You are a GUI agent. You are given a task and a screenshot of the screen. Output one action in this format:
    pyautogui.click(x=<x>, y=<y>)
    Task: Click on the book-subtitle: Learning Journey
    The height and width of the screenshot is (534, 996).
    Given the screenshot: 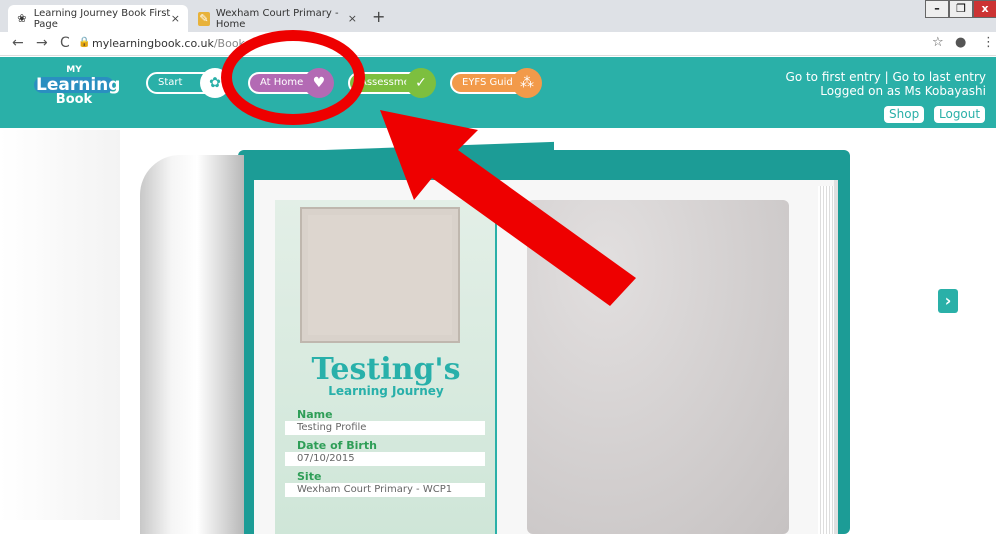 What is the action you would take?
    pyautogui.click(x=386, y=391)
    